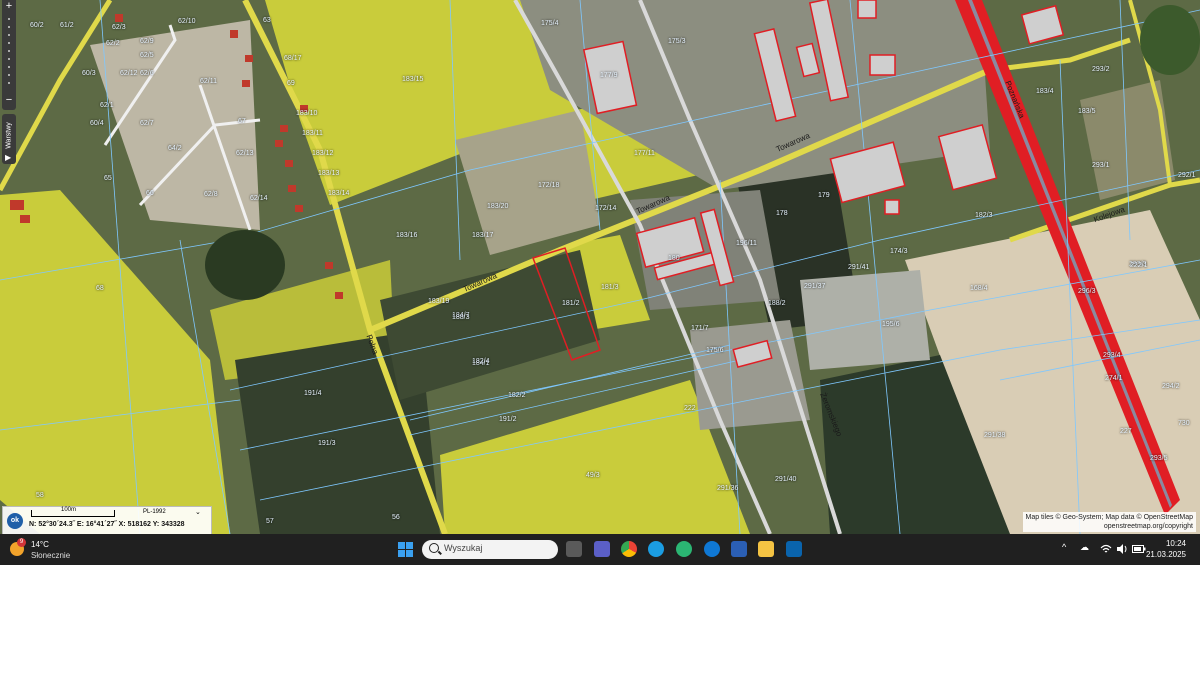  I want to click on parcel-label: 174/3, so click(899, 251).